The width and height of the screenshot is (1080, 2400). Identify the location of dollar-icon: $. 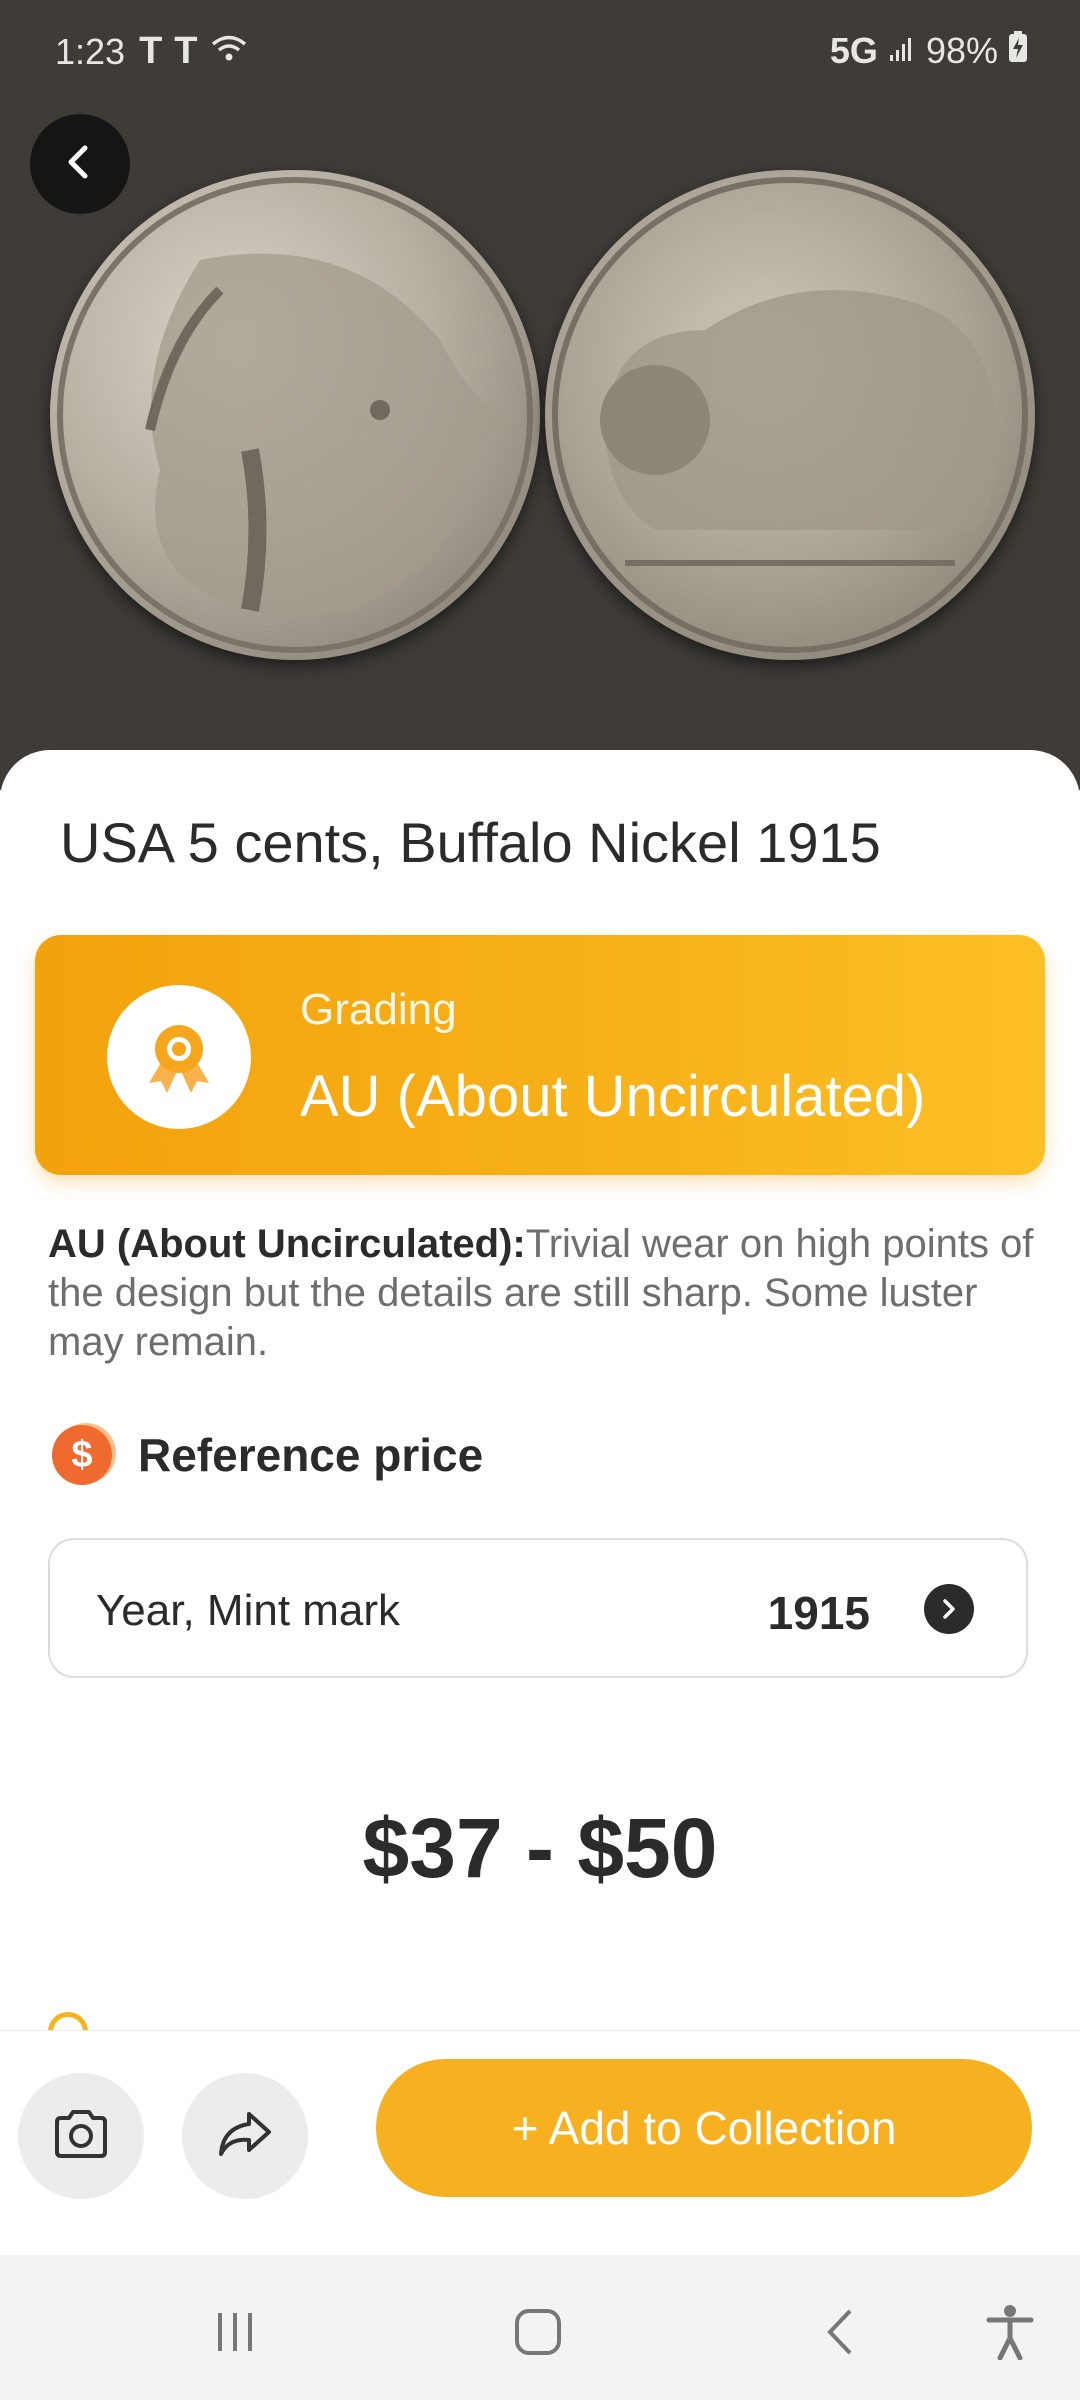
(82, 1455).